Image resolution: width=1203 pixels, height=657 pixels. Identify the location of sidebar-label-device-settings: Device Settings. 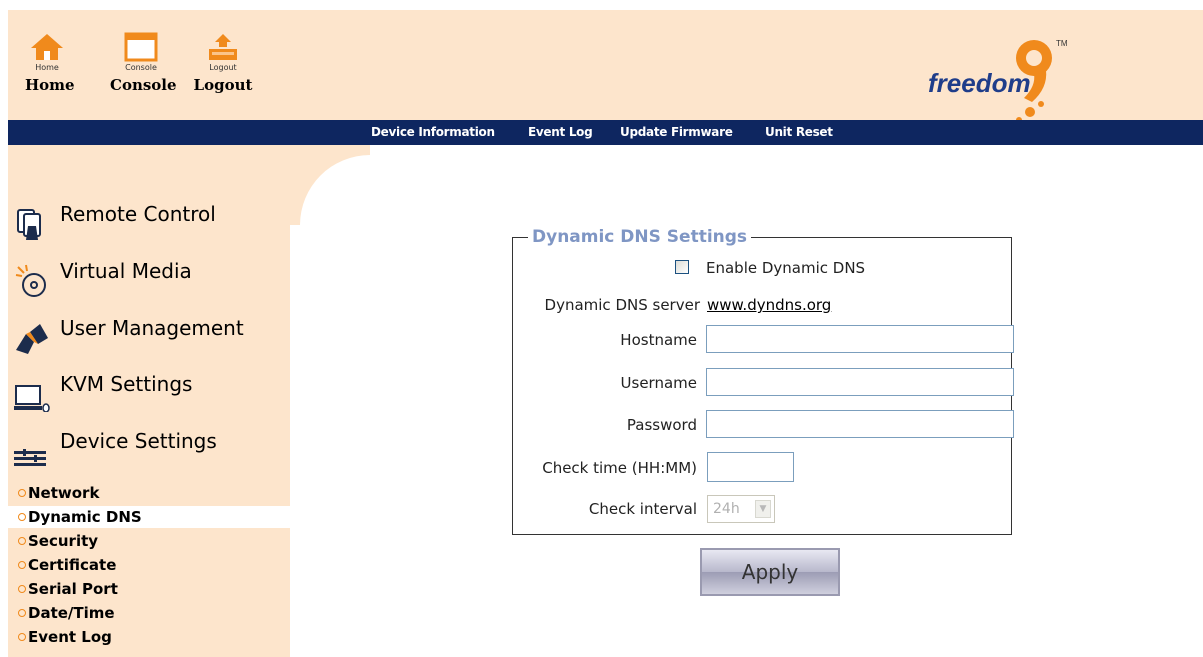
(138, 441).